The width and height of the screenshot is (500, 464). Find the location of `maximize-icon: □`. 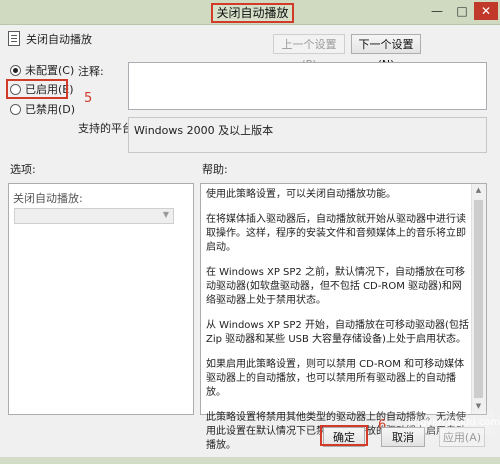

maximize-icon: □ is located at coordinates (462, 11).